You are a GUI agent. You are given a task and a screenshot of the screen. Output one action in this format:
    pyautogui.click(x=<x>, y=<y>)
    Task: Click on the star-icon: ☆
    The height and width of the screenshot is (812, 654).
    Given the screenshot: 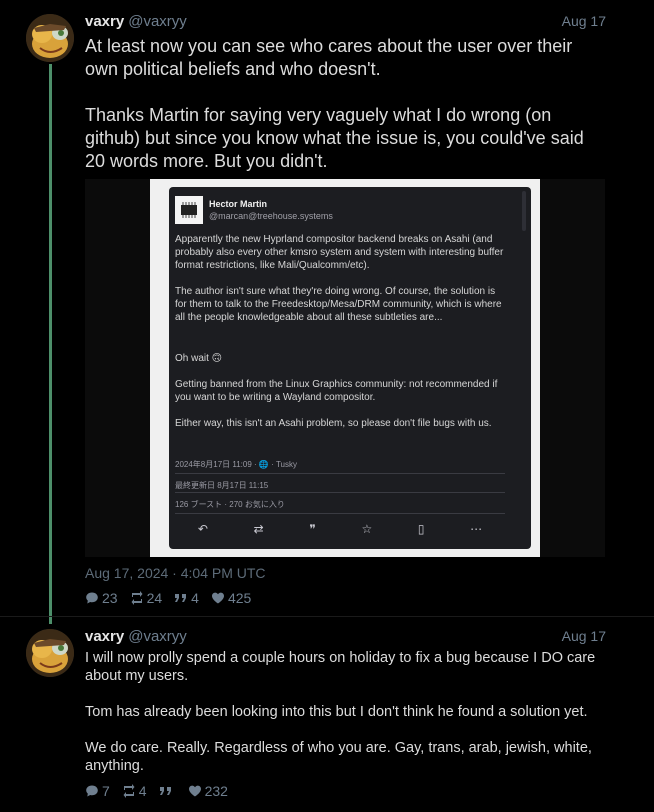 What is the action you would take?
    pyautogui.click(x=367, y=529)
    